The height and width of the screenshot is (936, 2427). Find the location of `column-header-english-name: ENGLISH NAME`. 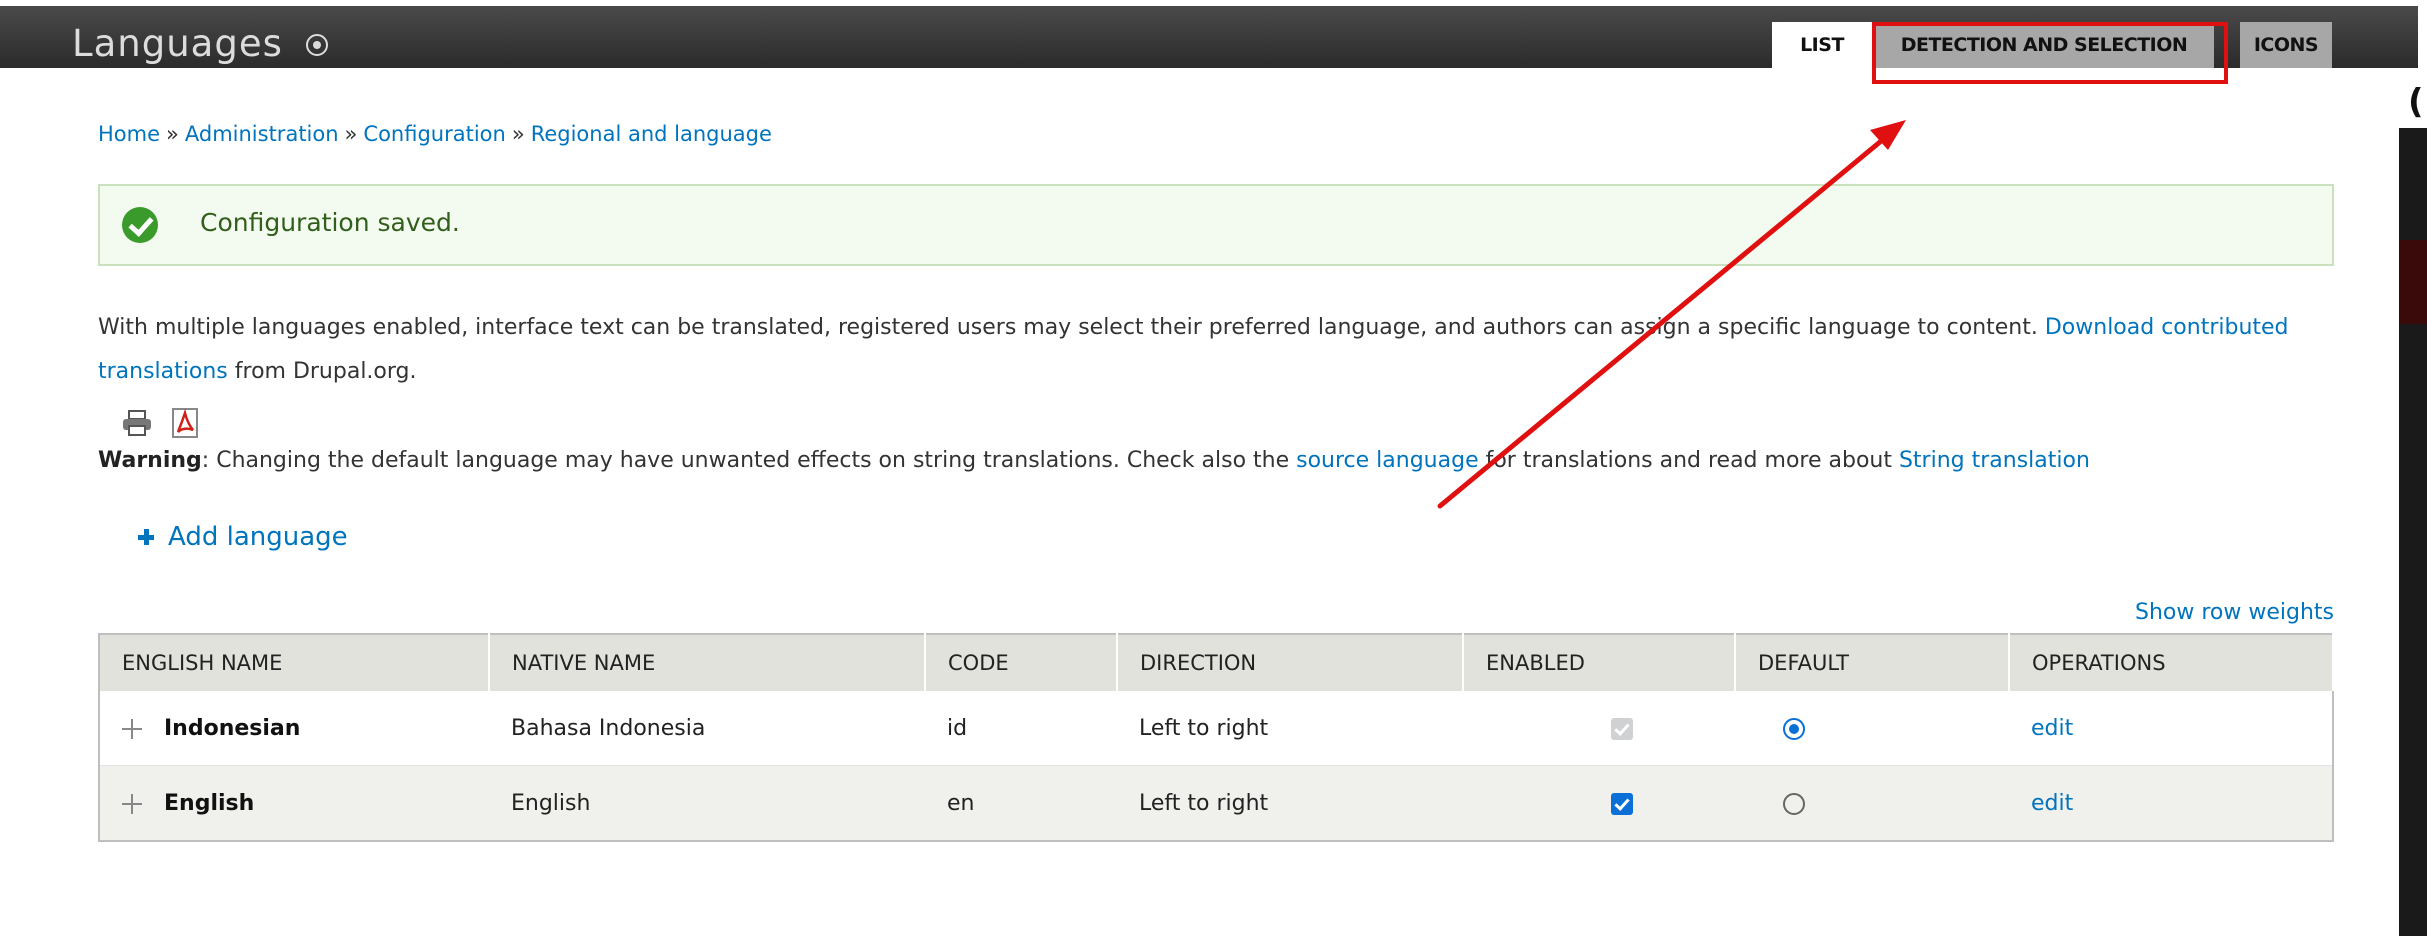

column-header-english-name: ENGLISH NAME is located at coordinates (294, 662).